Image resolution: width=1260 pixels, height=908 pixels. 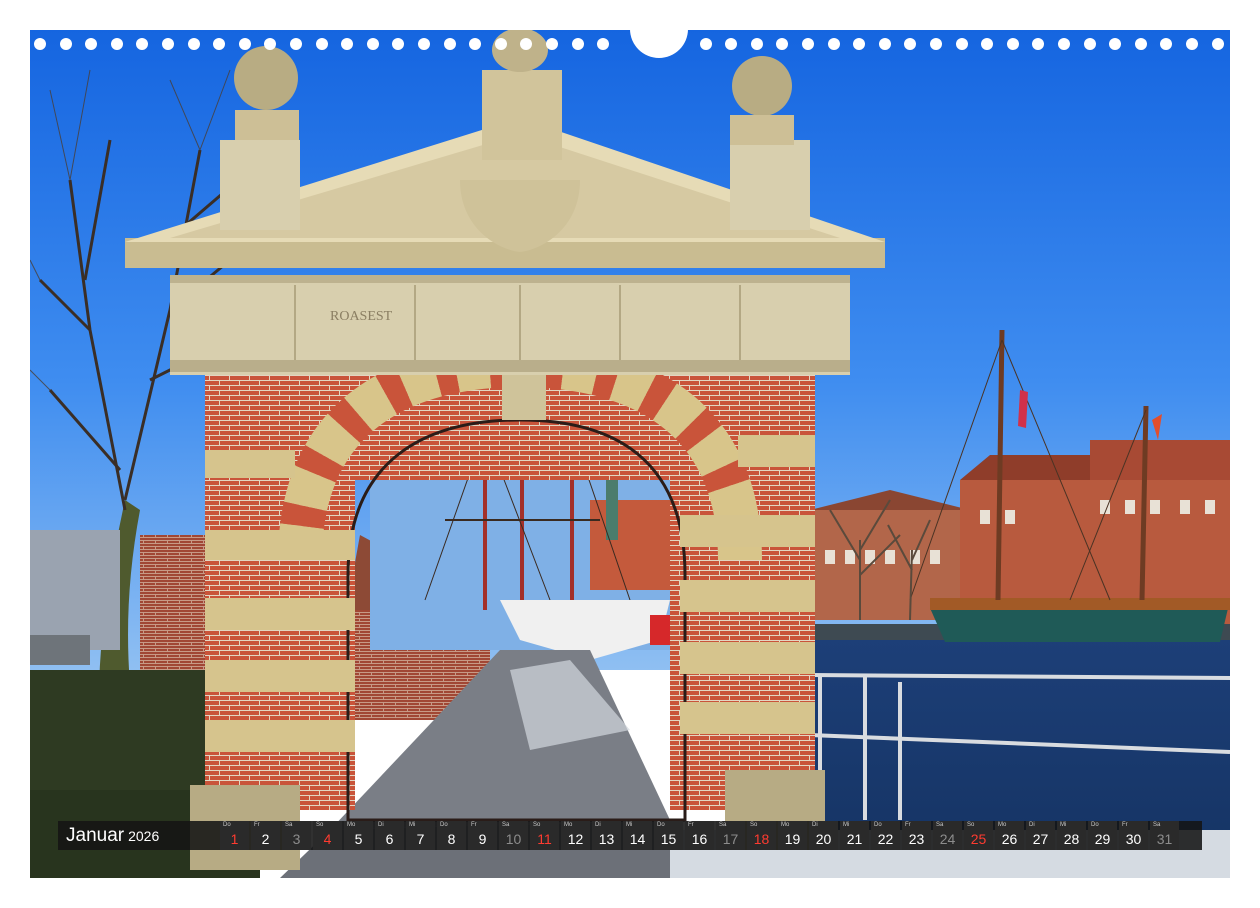 What do you see at coordinates (668, 839) in the screenshot?
I see `day-number: 15` at bounding box center [668, 839].